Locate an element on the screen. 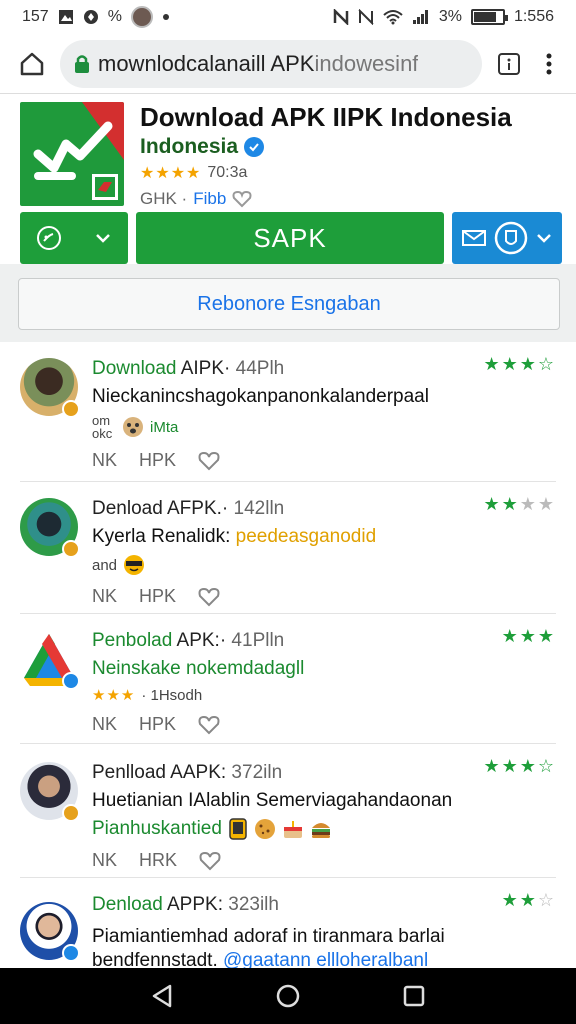  more-vert-icon is located at coordinates (549, 63).